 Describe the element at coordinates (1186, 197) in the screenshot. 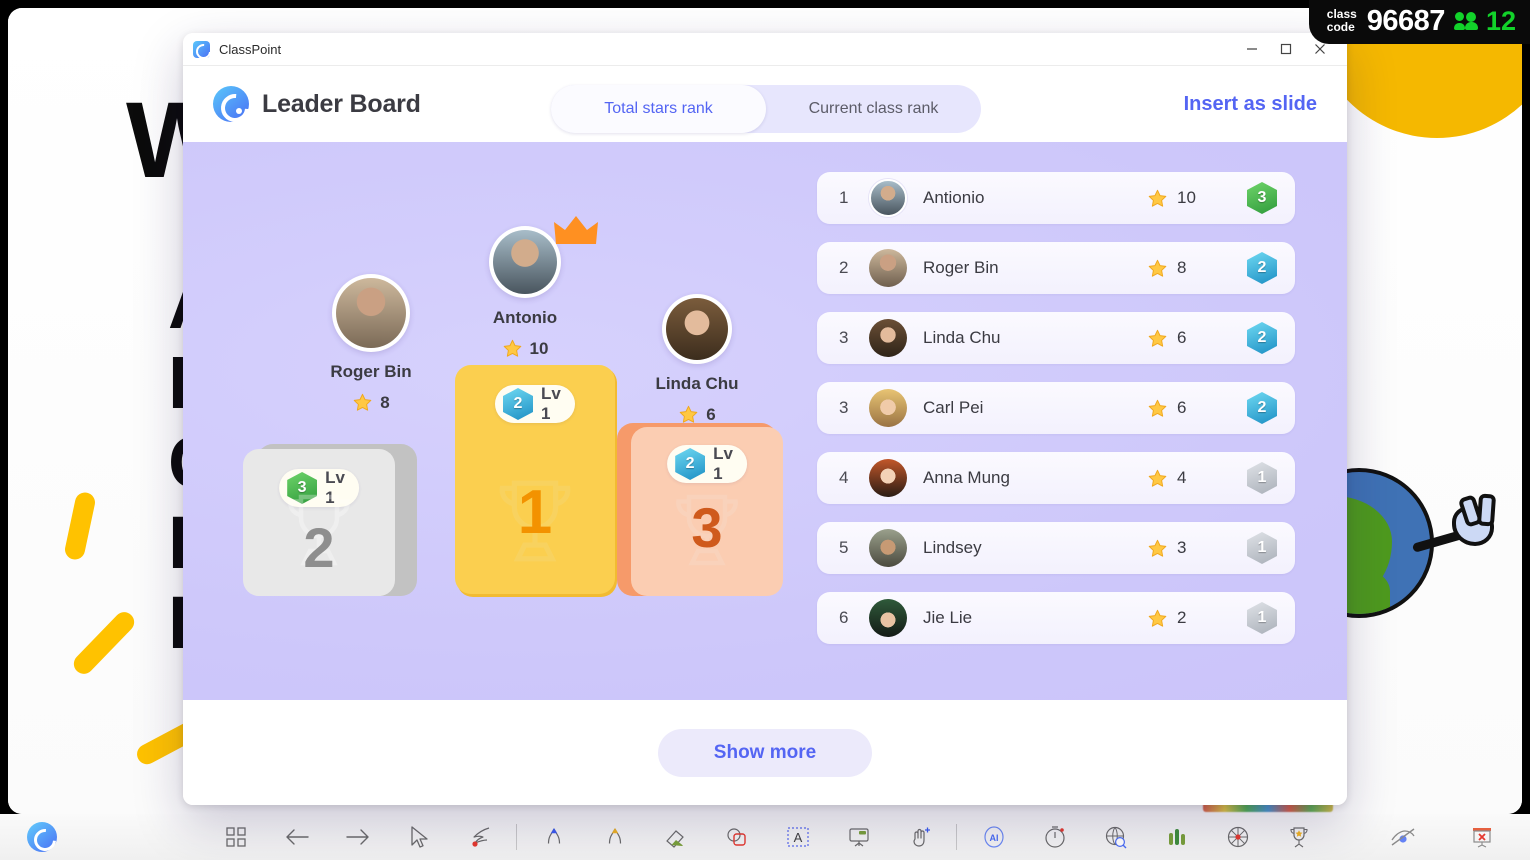

I see `row-stars-value: 10` at that location.